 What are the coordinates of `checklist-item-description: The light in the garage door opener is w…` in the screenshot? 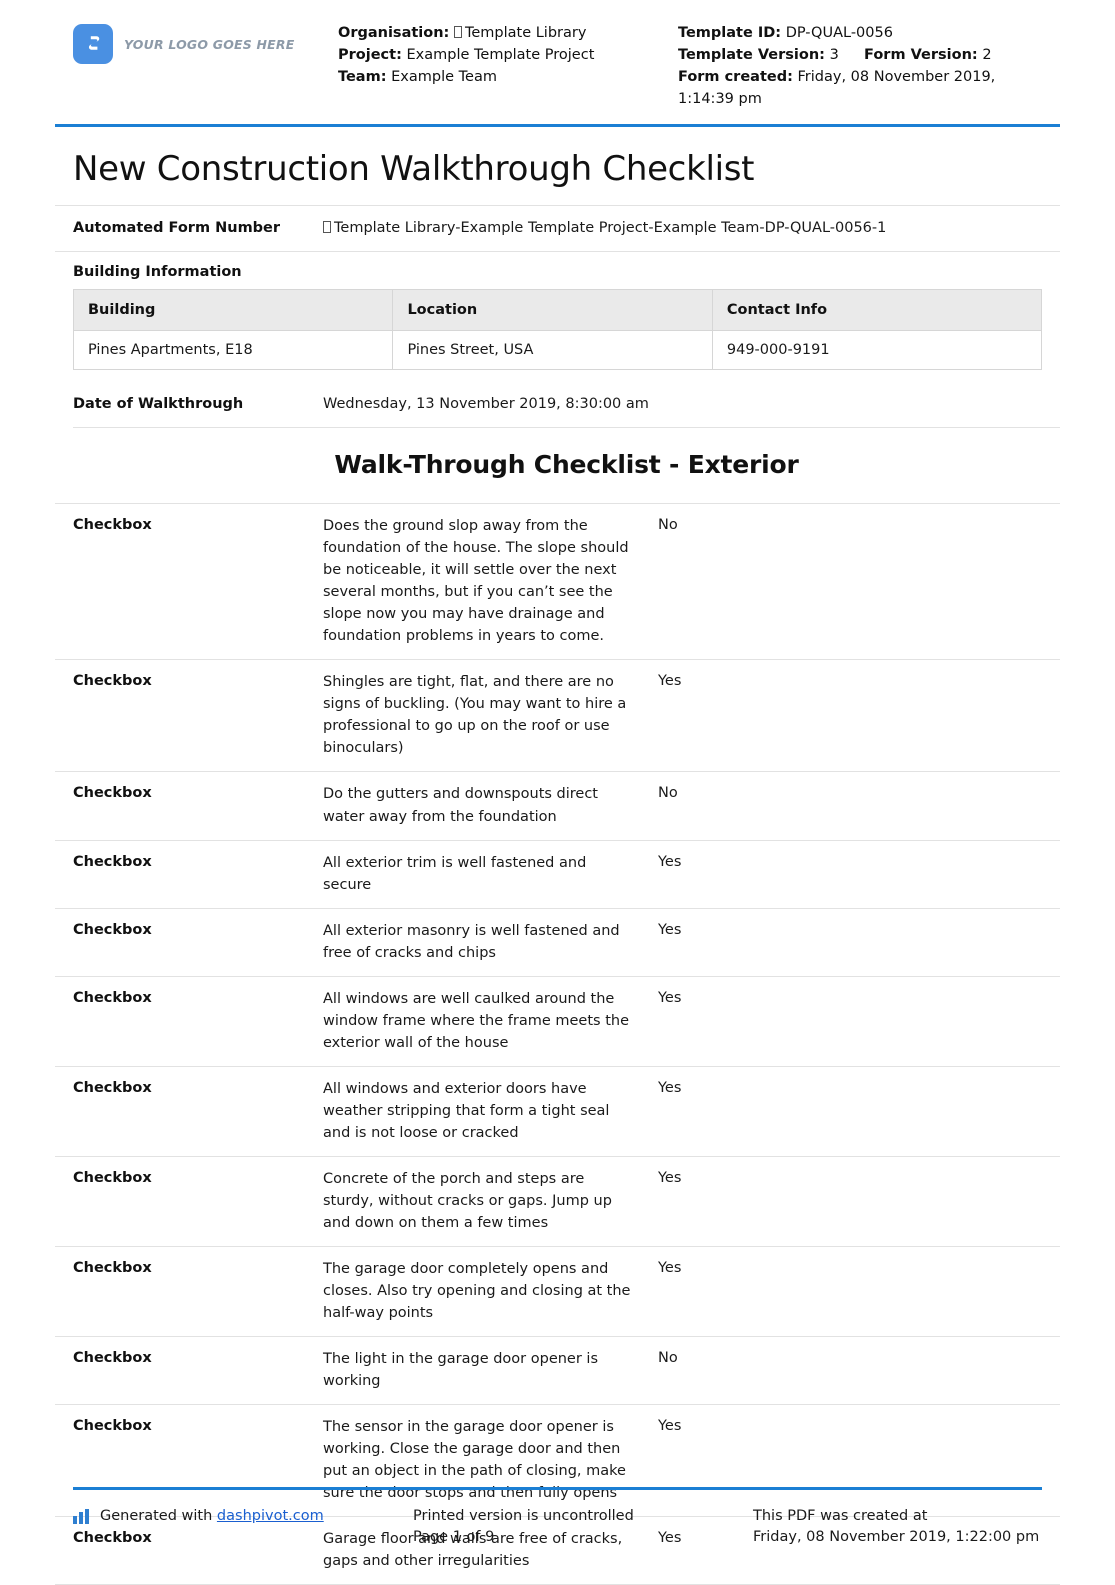 It's located at (461, 1370).